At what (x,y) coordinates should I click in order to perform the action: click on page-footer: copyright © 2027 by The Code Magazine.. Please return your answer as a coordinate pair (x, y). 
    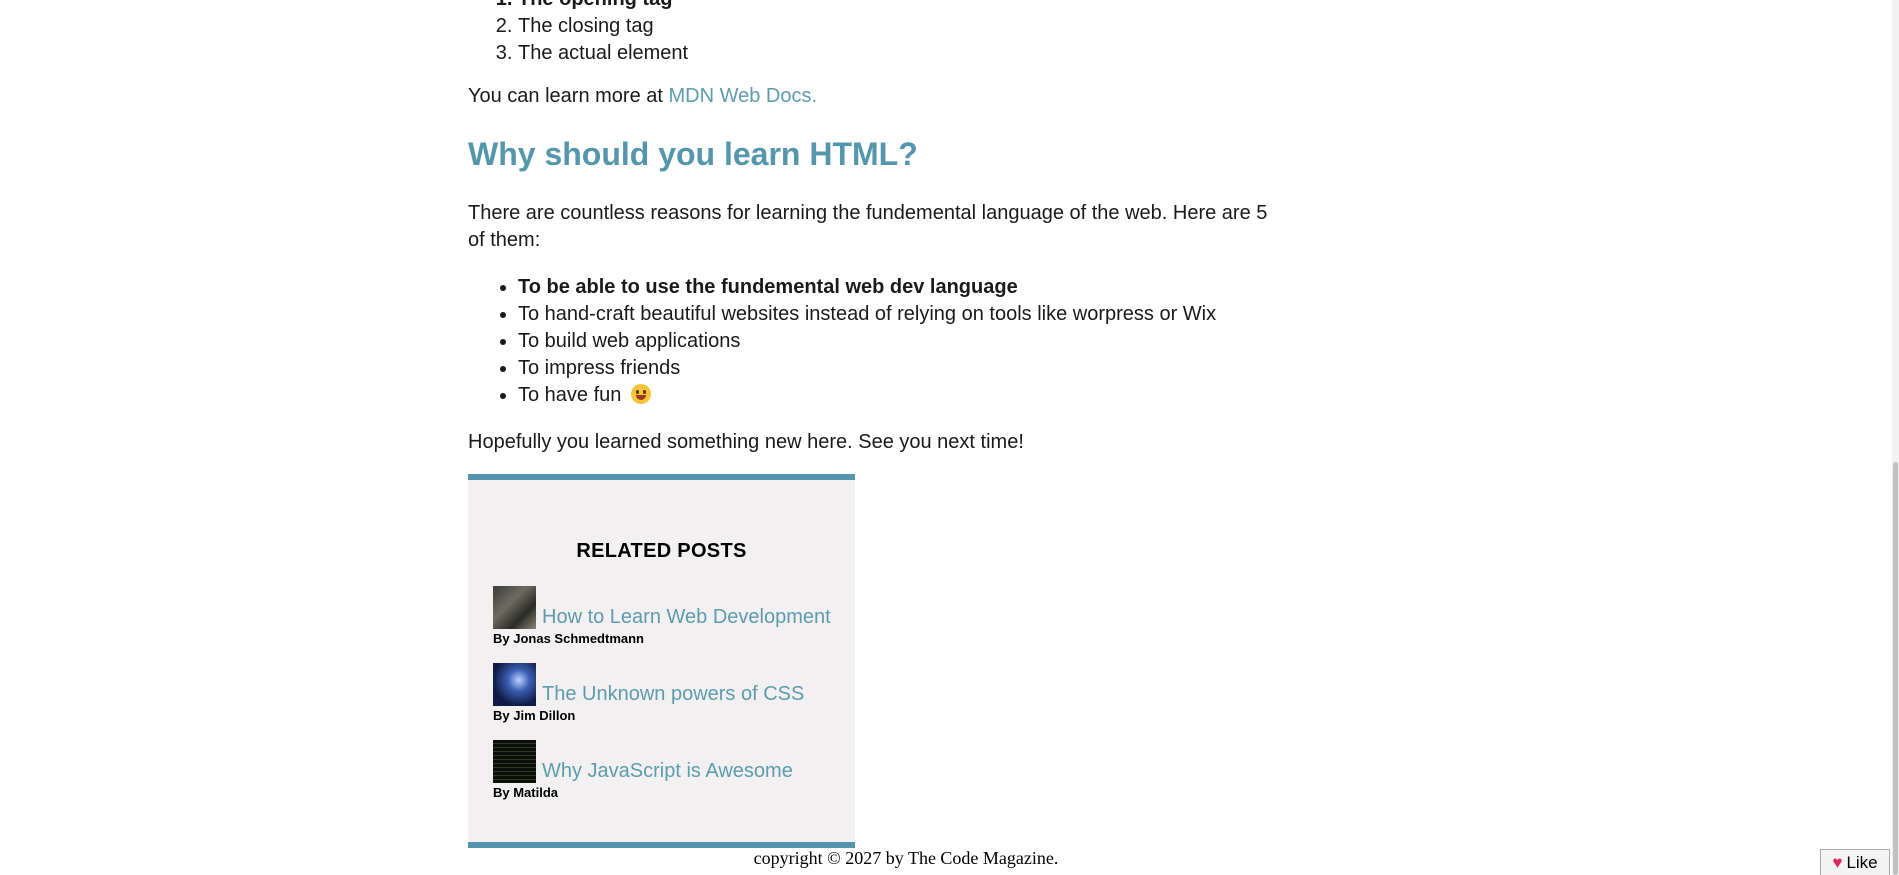
    Looking at the image, I should click on (906, 858).